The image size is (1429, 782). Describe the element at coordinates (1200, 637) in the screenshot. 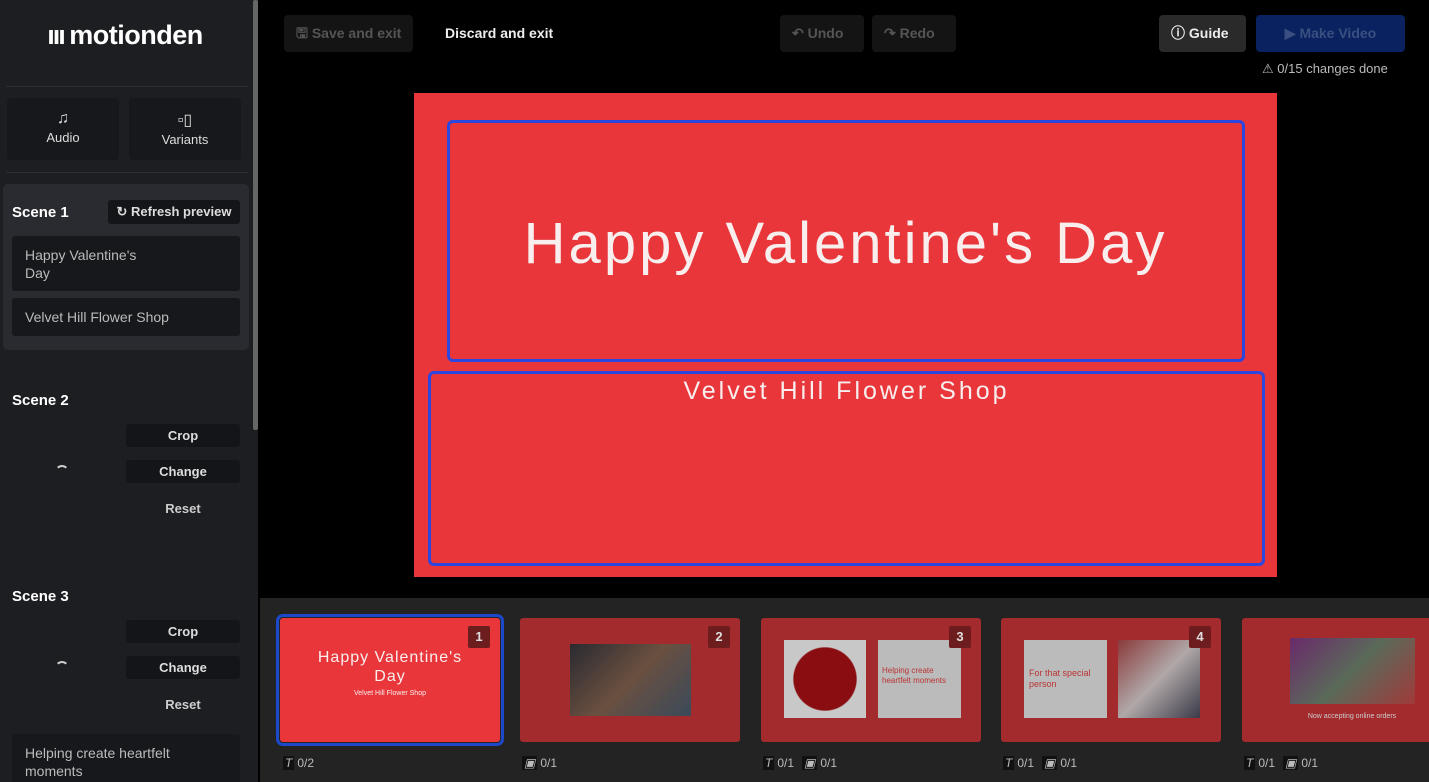

I see `scene-number-badge: 4` at that location.